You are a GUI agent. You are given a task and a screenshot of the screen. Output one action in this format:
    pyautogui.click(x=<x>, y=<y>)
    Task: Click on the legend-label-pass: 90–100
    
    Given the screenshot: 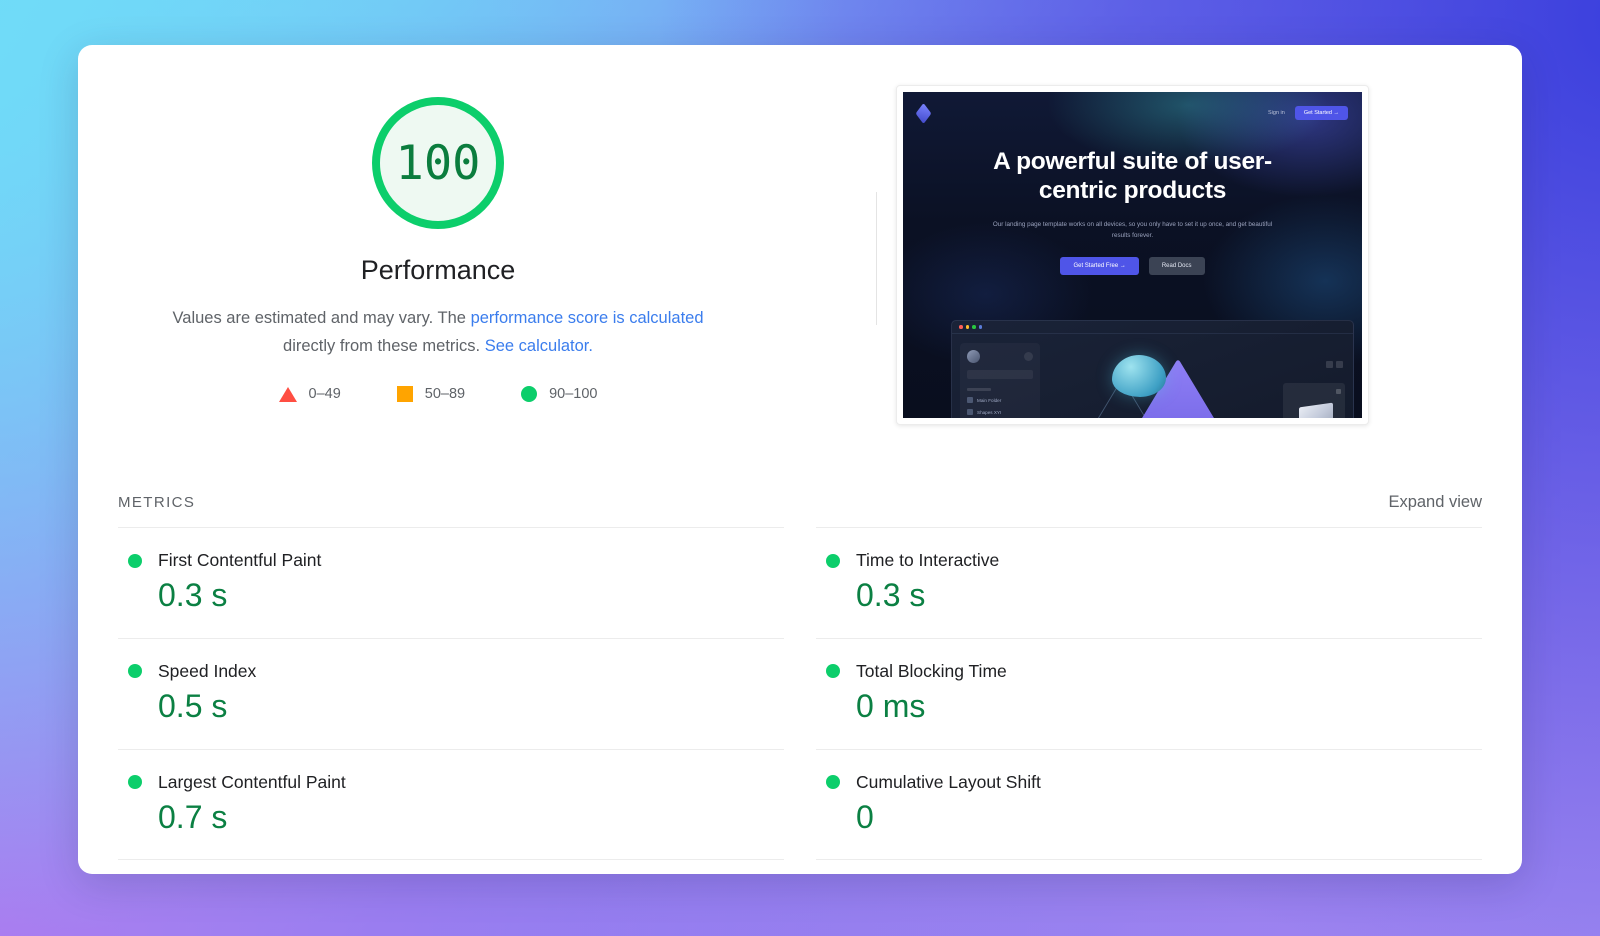 What is the action you would take?
    pyautogui.click(x=573, y=394)
    